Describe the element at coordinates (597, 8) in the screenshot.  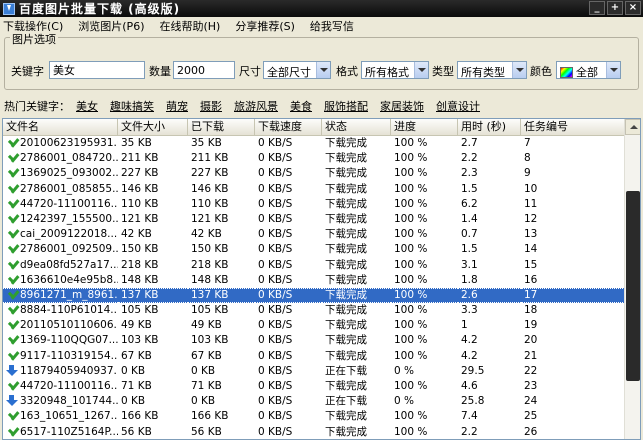
I see `minimize-button: _` at that location.